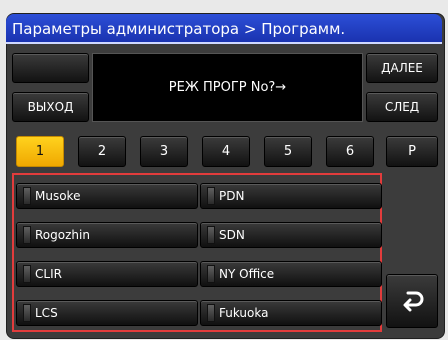 The width and height of the screenshot is (448, 340). Describe the element at coordinates (291, 313) in the screenshot. I see `list-item-fukuoka: Fukuoka` at that location.